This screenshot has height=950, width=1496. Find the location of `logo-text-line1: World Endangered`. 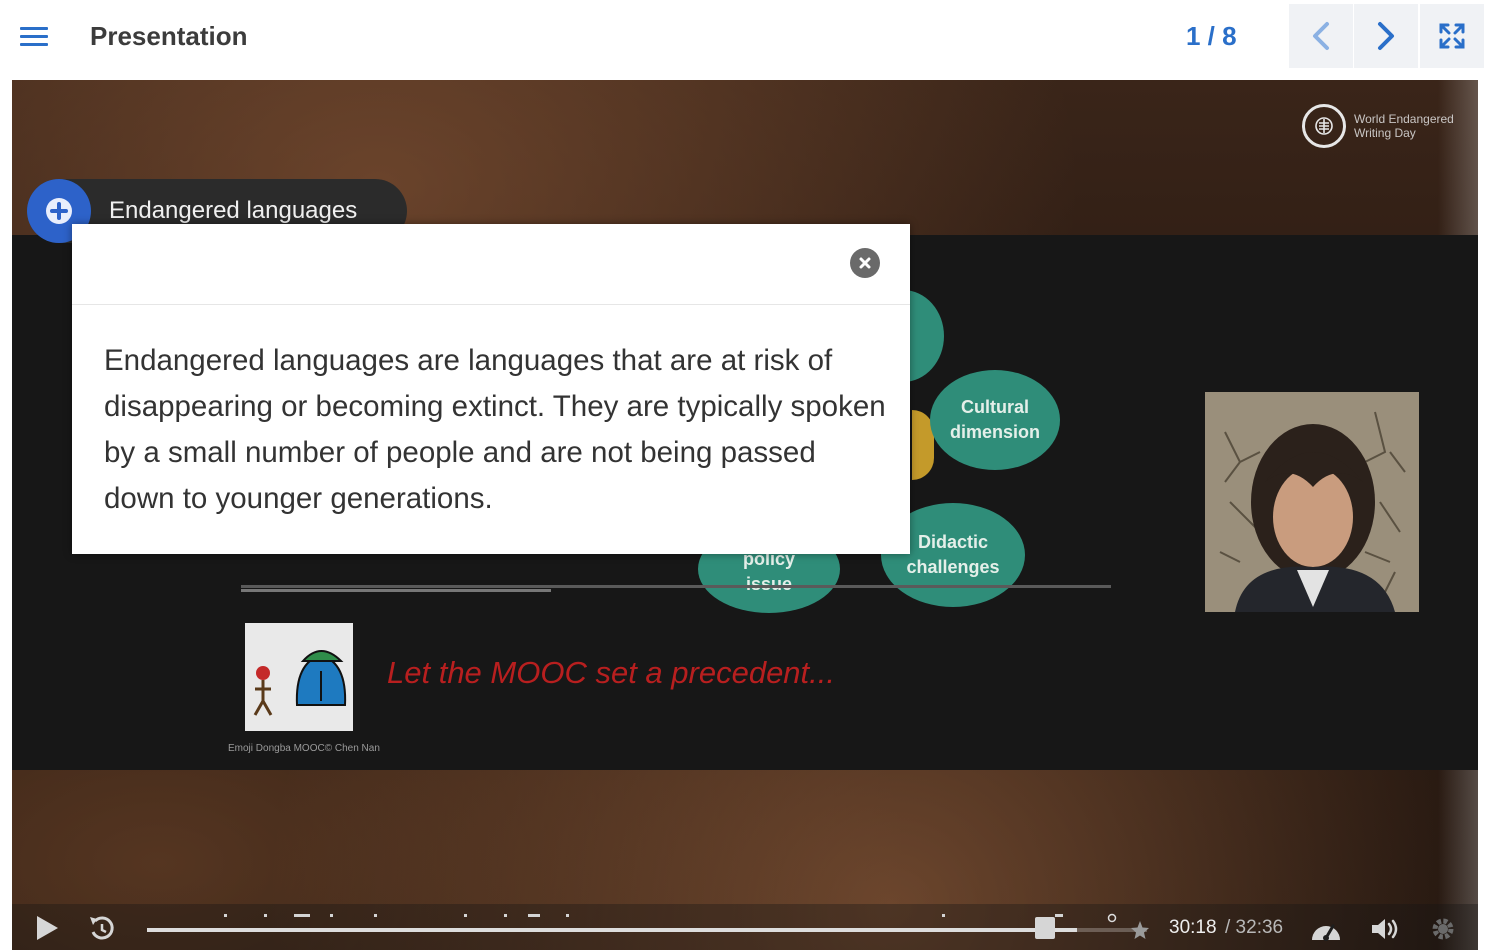

logo-text-line1: World Endangered is located at coordinates (1404, 119).